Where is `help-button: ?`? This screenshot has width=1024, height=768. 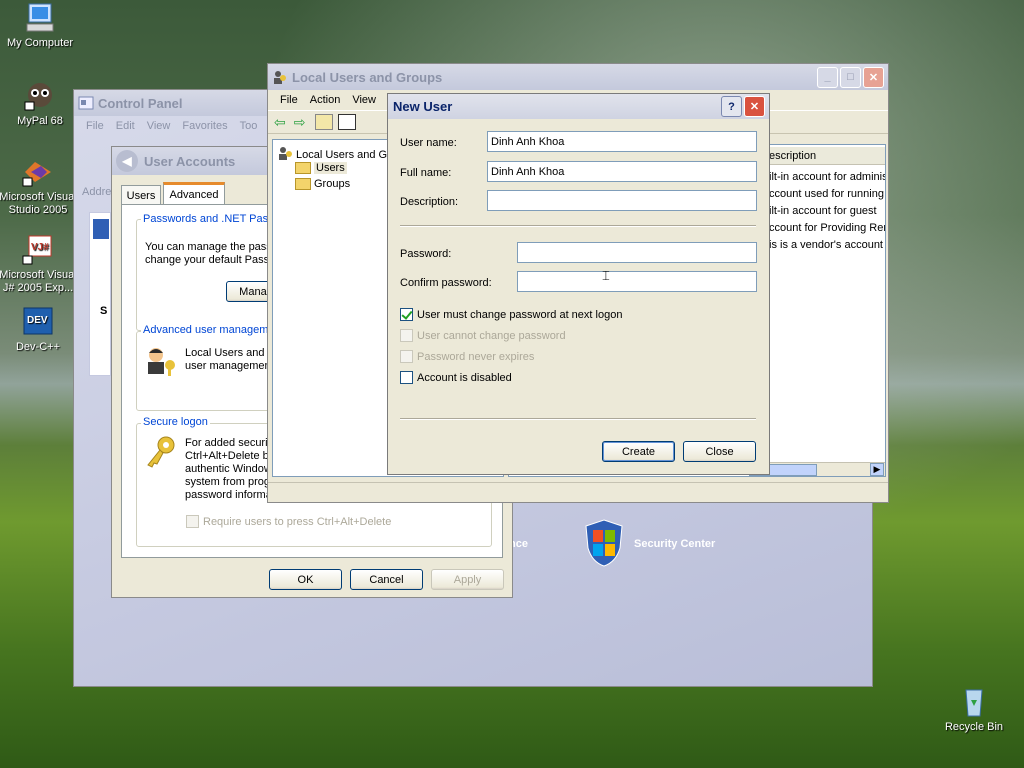 help-button: ? is located at coordinates (731, 106).